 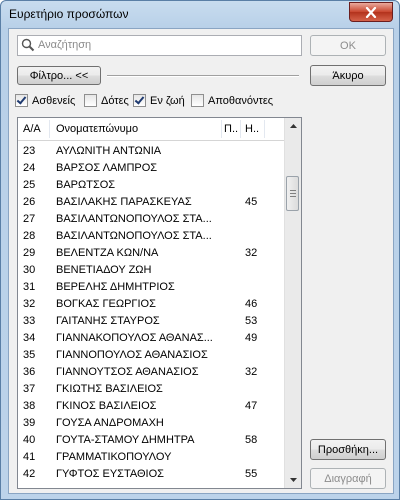 I want to click on row-age: 46, so click(x=251, y=304).